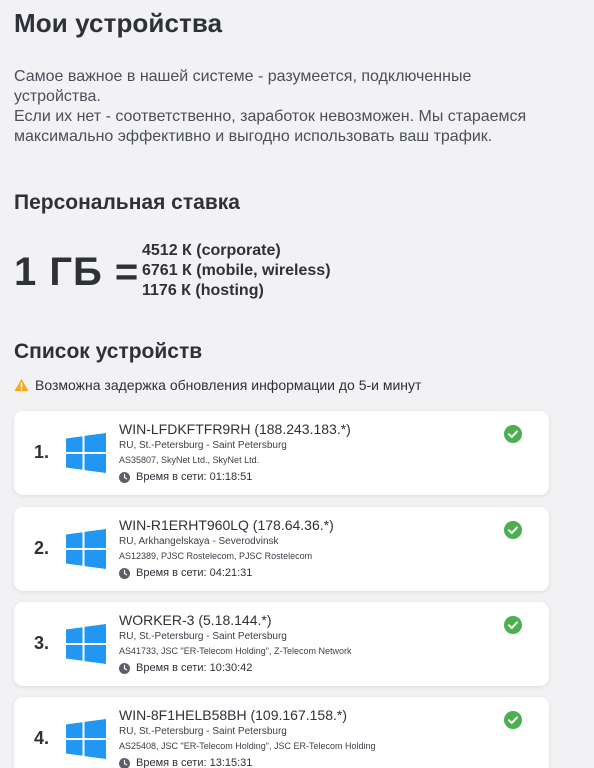 This screenshot has width=594, height=768. I want to click on uptime-text: Время в сети: 04:21:31, so click(194, 573).